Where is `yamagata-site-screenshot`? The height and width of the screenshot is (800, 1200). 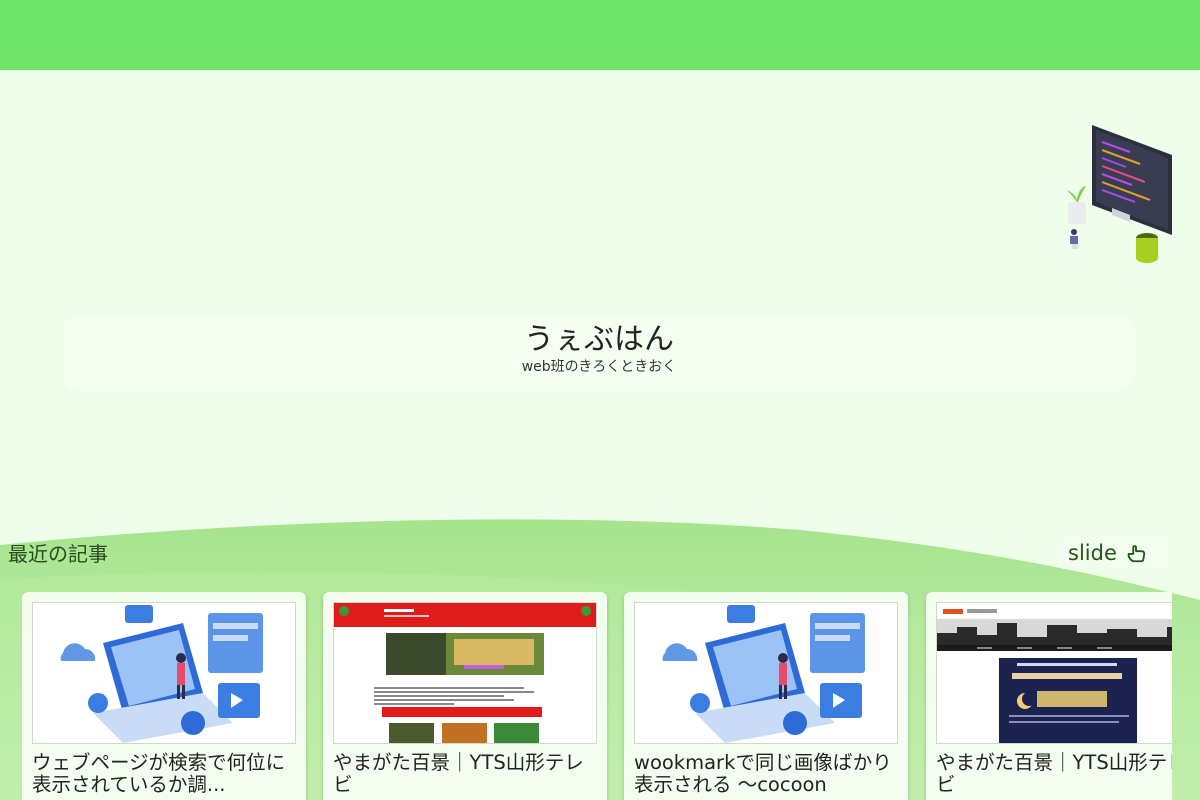 yamagata-site-screenshot is located at coordinates (465, 673).